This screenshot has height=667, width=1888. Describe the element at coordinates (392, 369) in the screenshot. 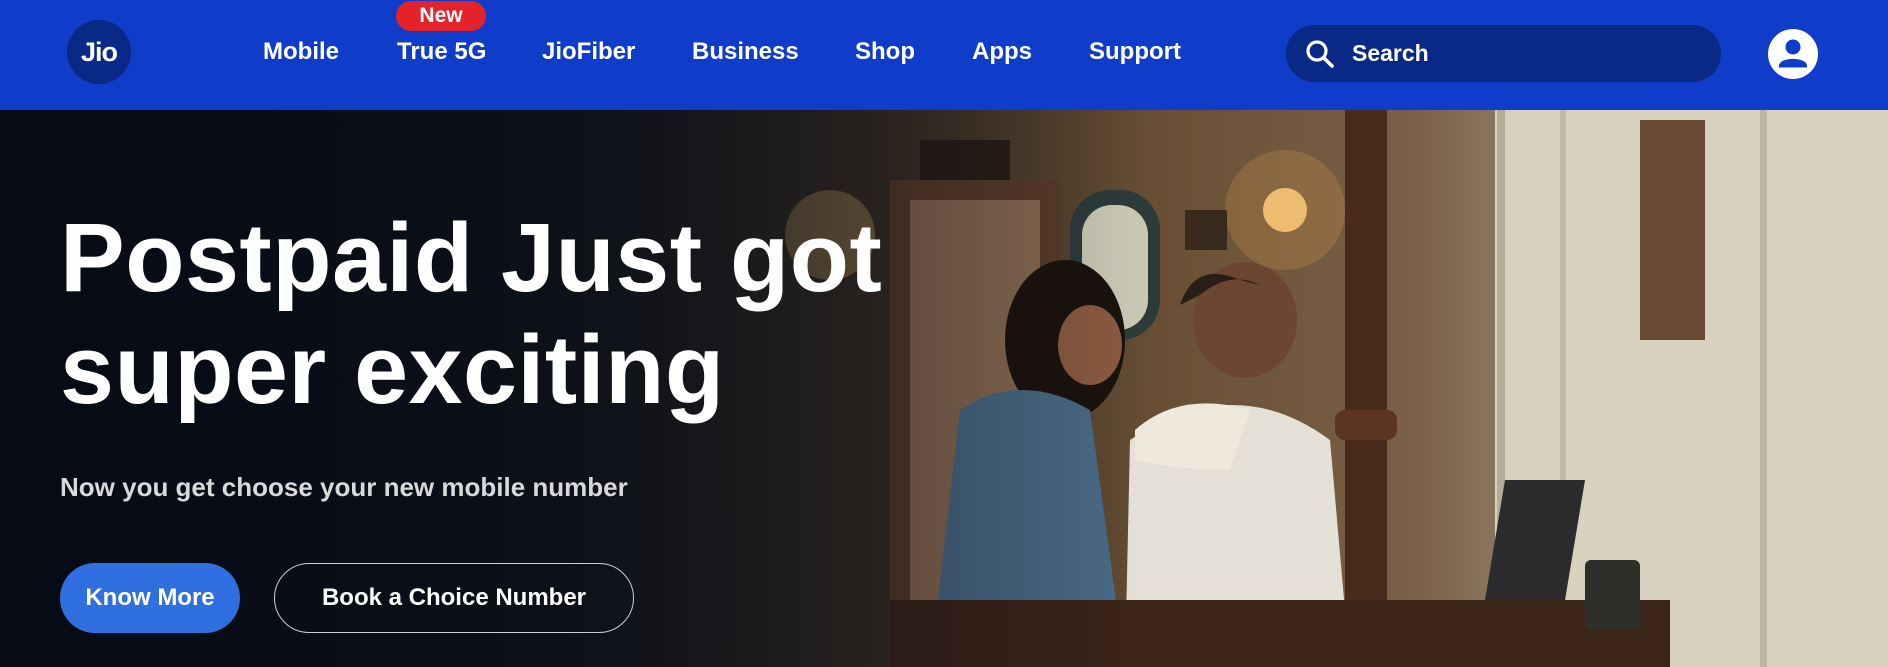

I see `hero-title-line-2: super exciting` at that location.